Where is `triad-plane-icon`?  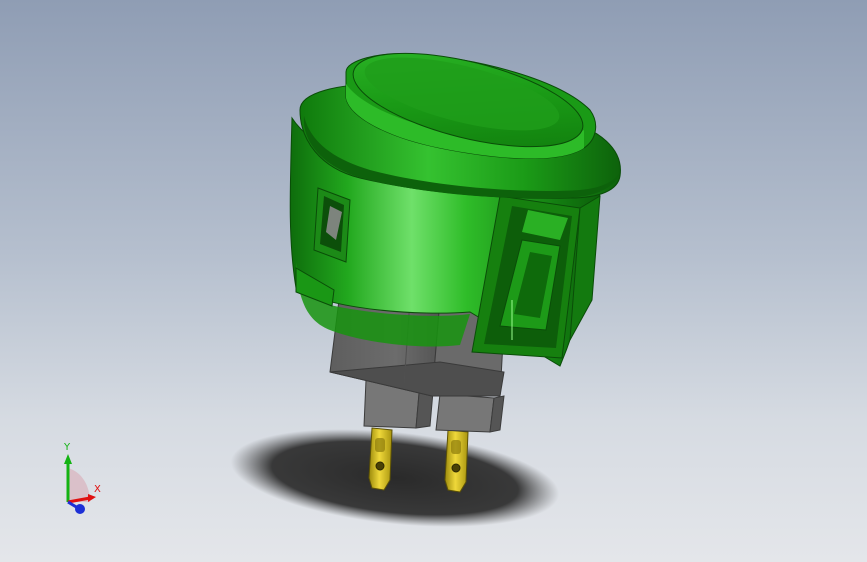
triad-plane-icon is located at coordinates (79, 485).